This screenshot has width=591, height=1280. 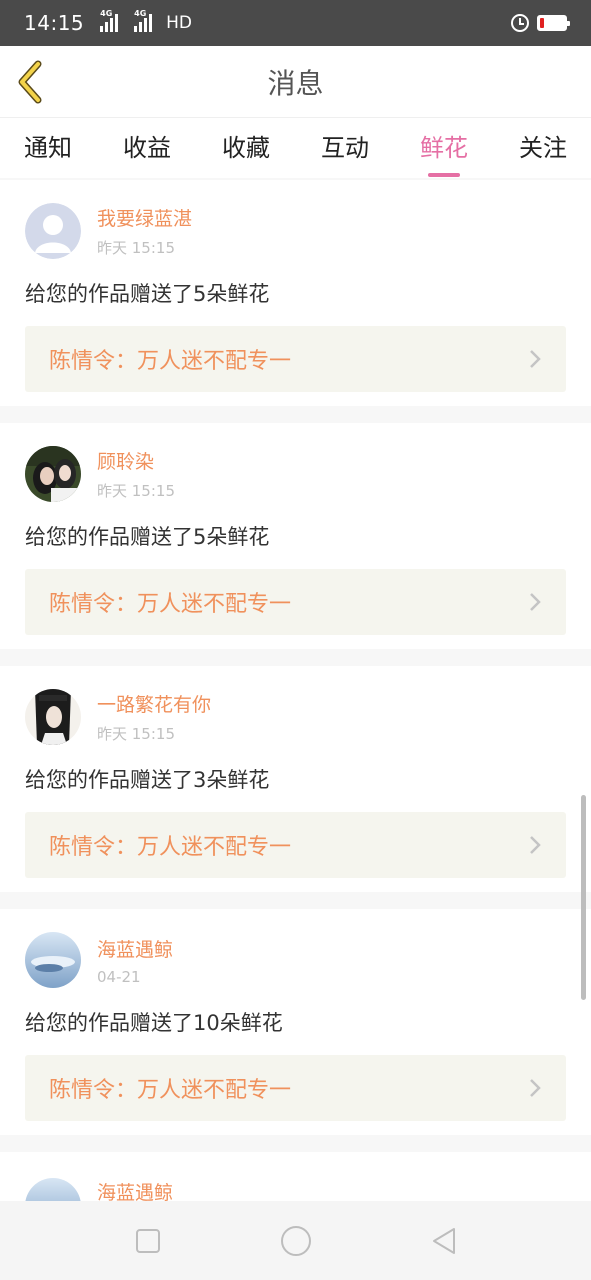 I want to click on header: 消息, so click(x=295, y=82).